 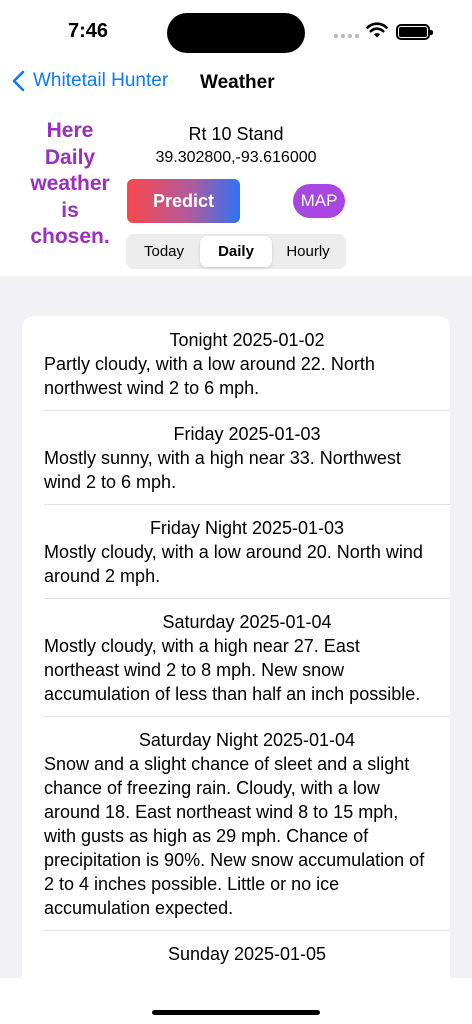 I want to click on forecast-period: Tonight 2025-01-02, so click(x=247, y=340).